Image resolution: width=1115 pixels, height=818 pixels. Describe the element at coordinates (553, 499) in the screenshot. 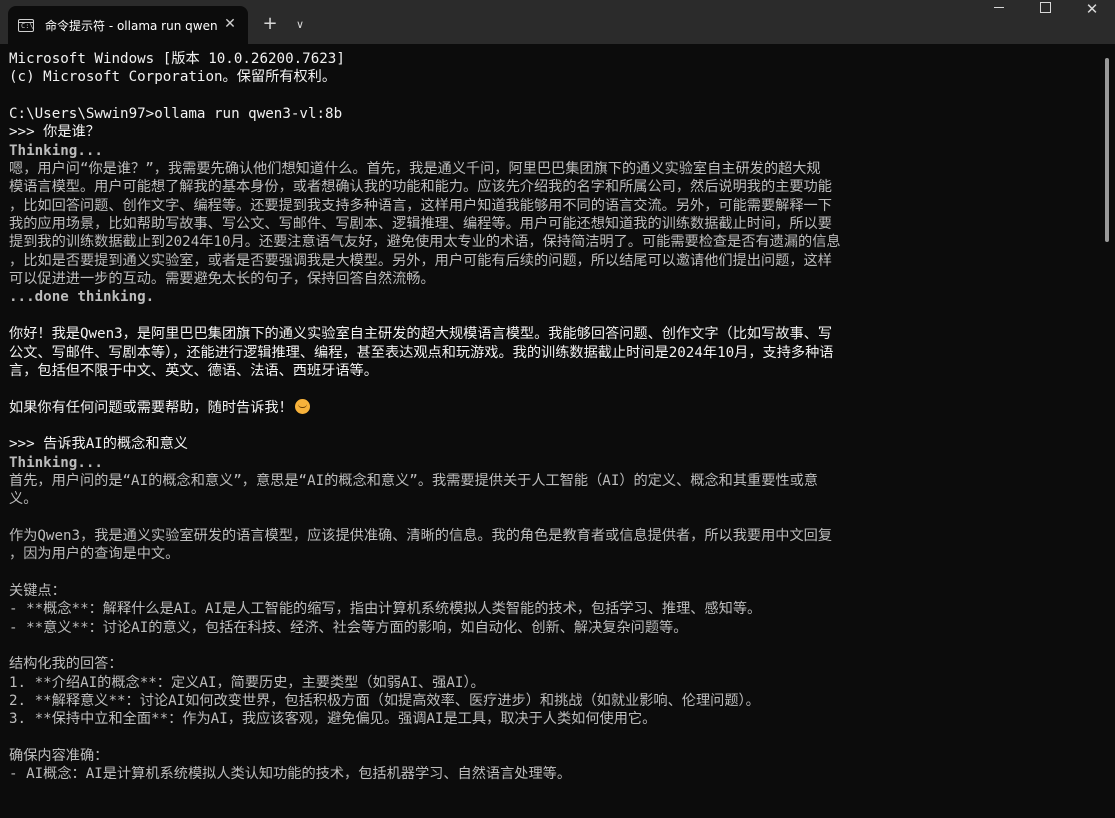

I see `console-line: 义。` at that location.